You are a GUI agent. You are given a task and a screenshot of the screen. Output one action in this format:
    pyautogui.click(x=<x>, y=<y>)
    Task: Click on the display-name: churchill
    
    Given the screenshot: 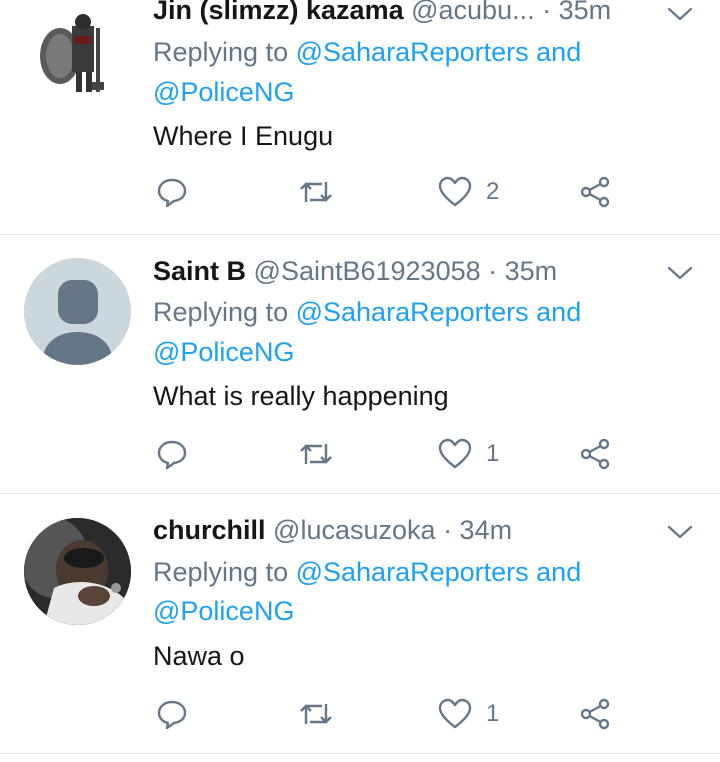 What is the action you would take?
    pyautogui.click(x=209, y=530)
    